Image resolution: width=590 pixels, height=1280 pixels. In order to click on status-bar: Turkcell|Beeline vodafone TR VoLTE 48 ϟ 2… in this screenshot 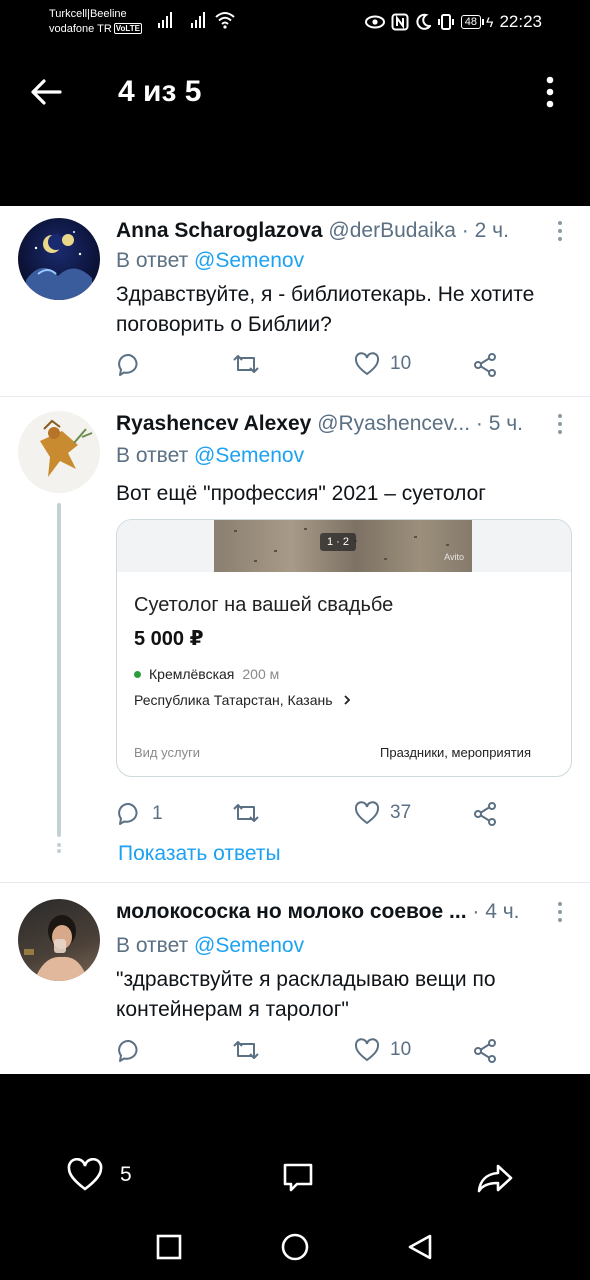, I will do `click(295, 22)`.